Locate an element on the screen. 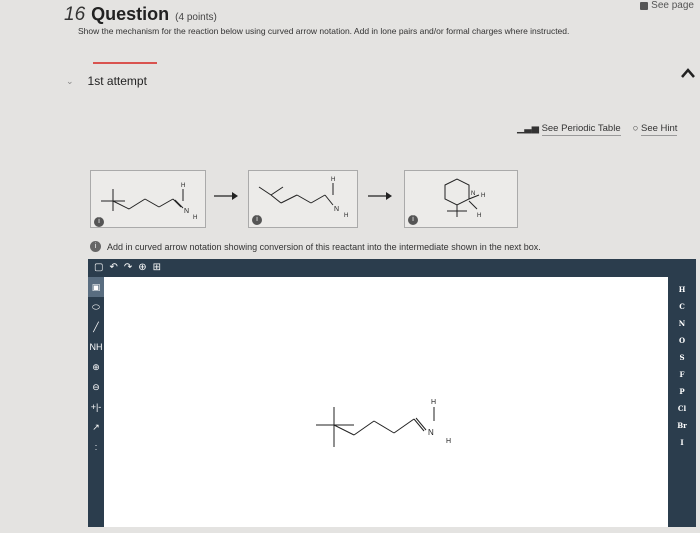  attempt-indicator-bar is located at coordinates (125, 63).